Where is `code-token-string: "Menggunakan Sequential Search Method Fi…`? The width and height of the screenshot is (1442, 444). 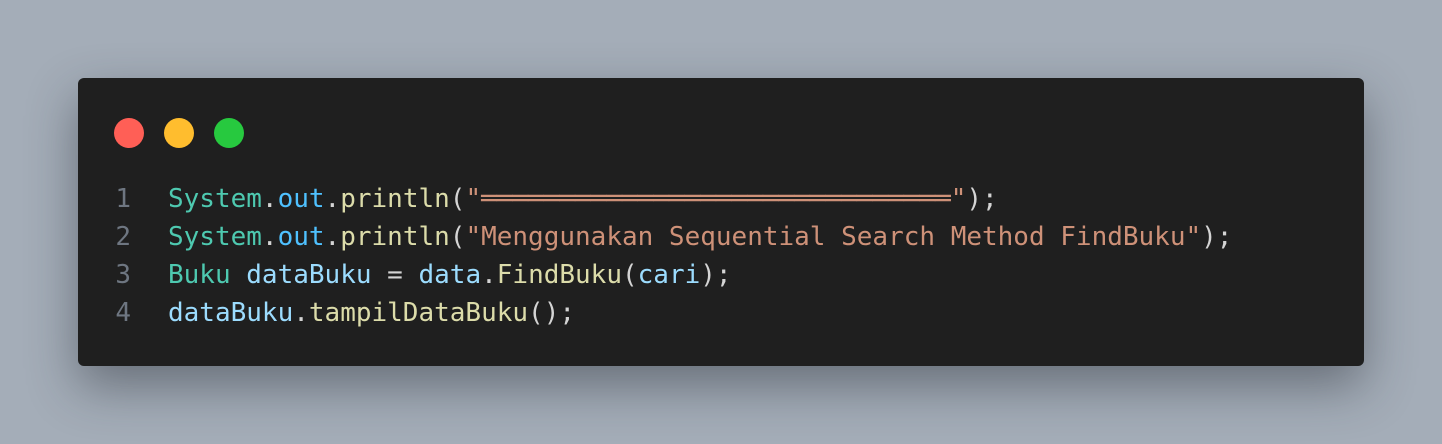 code-token-string: "Menggunakan Sequential Search Method Fi… is located at coordinates (833, 237).